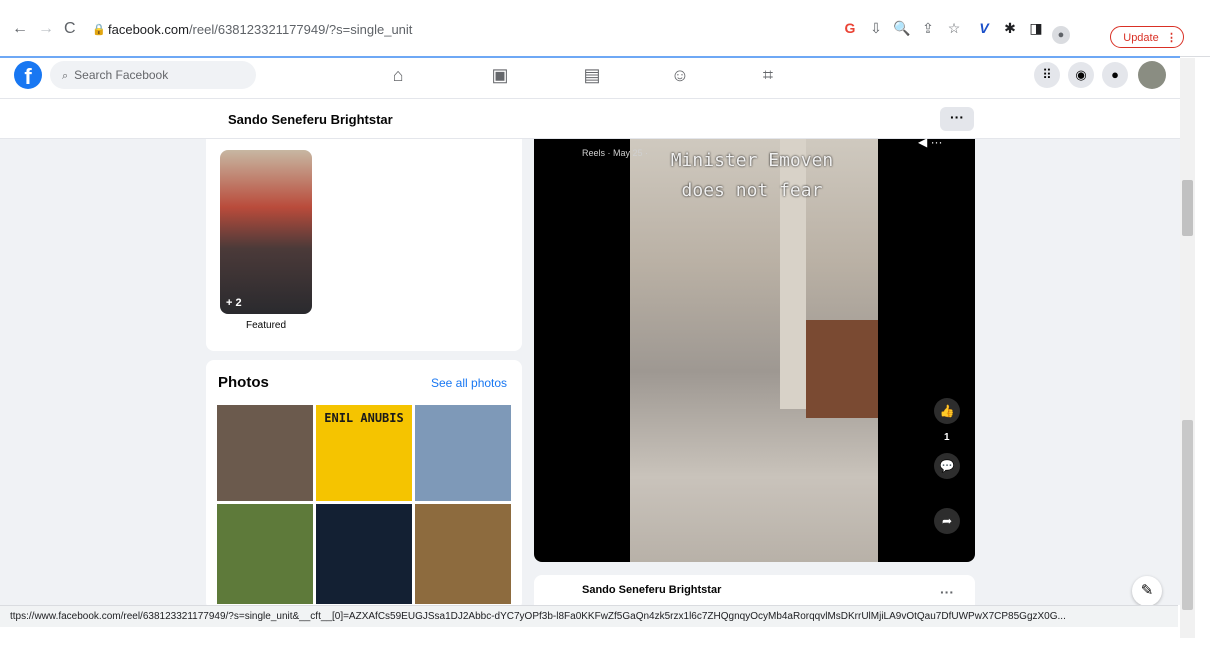 This screenshot has width=1210, height=660. Describe the element at coordinates (768, 75) in the screenshot. I see `gaming-icon: ⌗` at that location.